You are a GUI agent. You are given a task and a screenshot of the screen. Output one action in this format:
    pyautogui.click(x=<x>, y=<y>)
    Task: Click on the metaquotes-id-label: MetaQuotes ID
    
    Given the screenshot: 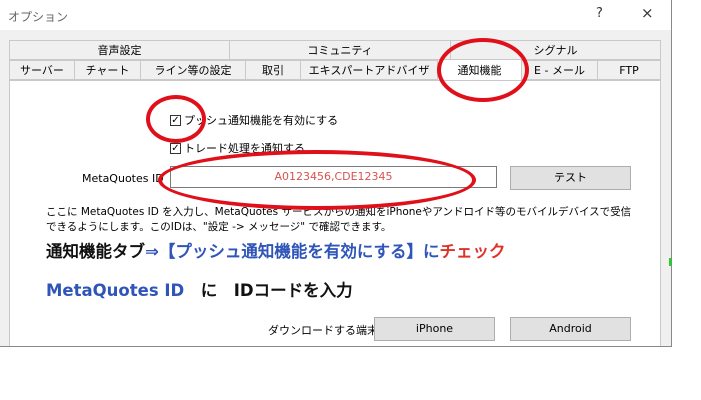 What is the action you would take?
    pyautogui.click(x=123, y=178)
    